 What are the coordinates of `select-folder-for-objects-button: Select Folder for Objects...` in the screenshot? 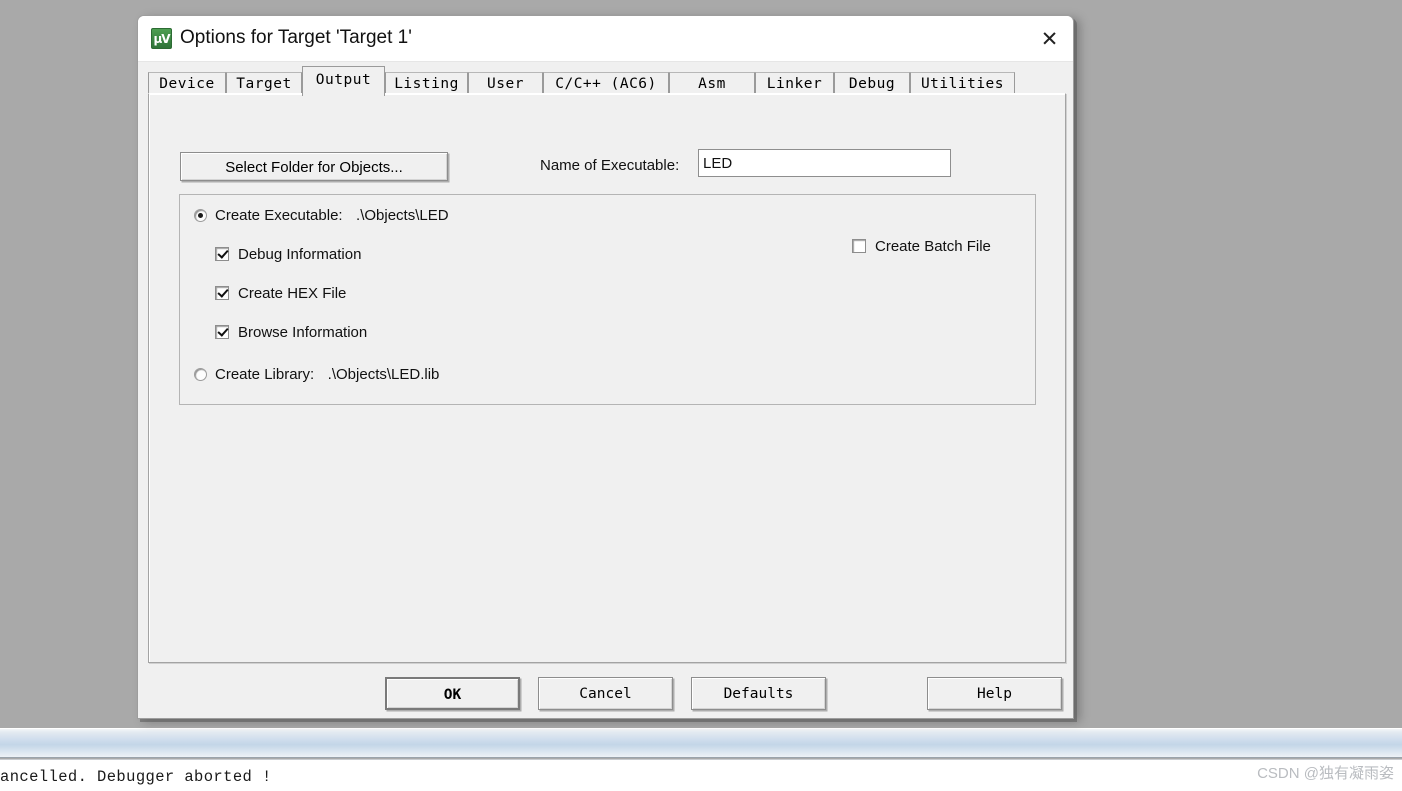 It's located at (314, 166).